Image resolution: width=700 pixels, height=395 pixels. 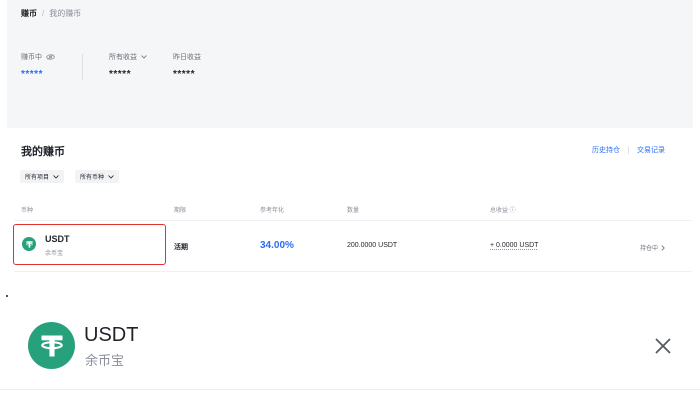 What do you see at coordinates (663, 247) in the screenshot?
I see `chevron-right-icon` at bounding box center [663, 247].